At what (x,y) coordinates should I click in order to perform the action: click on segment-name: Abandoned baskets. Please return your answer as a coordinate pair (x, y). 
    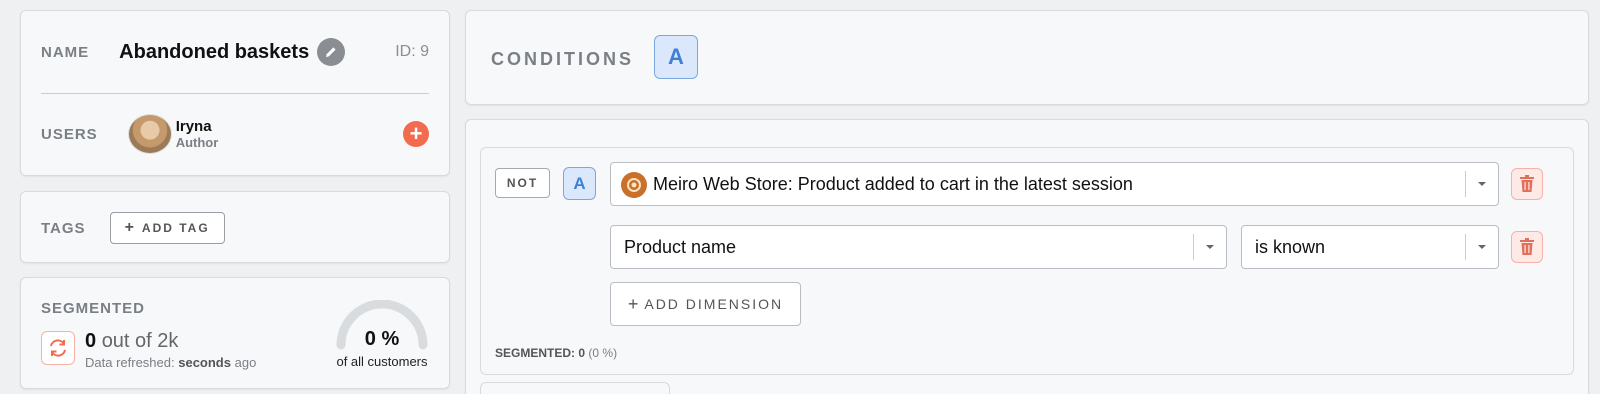
    Looking at the image, I should click on (214, 51).